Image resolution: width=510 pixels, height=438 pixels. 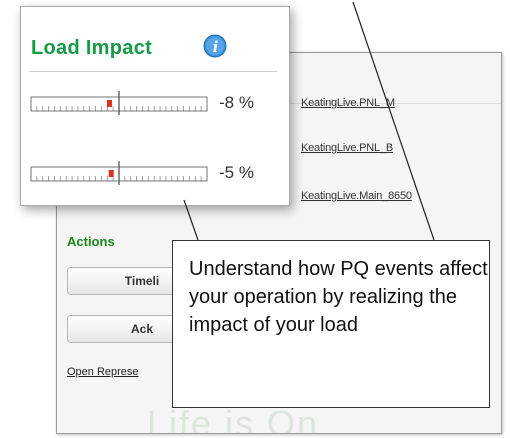 I want to click on acknowledge-button-label: Ack, so click(x=141, y=329).